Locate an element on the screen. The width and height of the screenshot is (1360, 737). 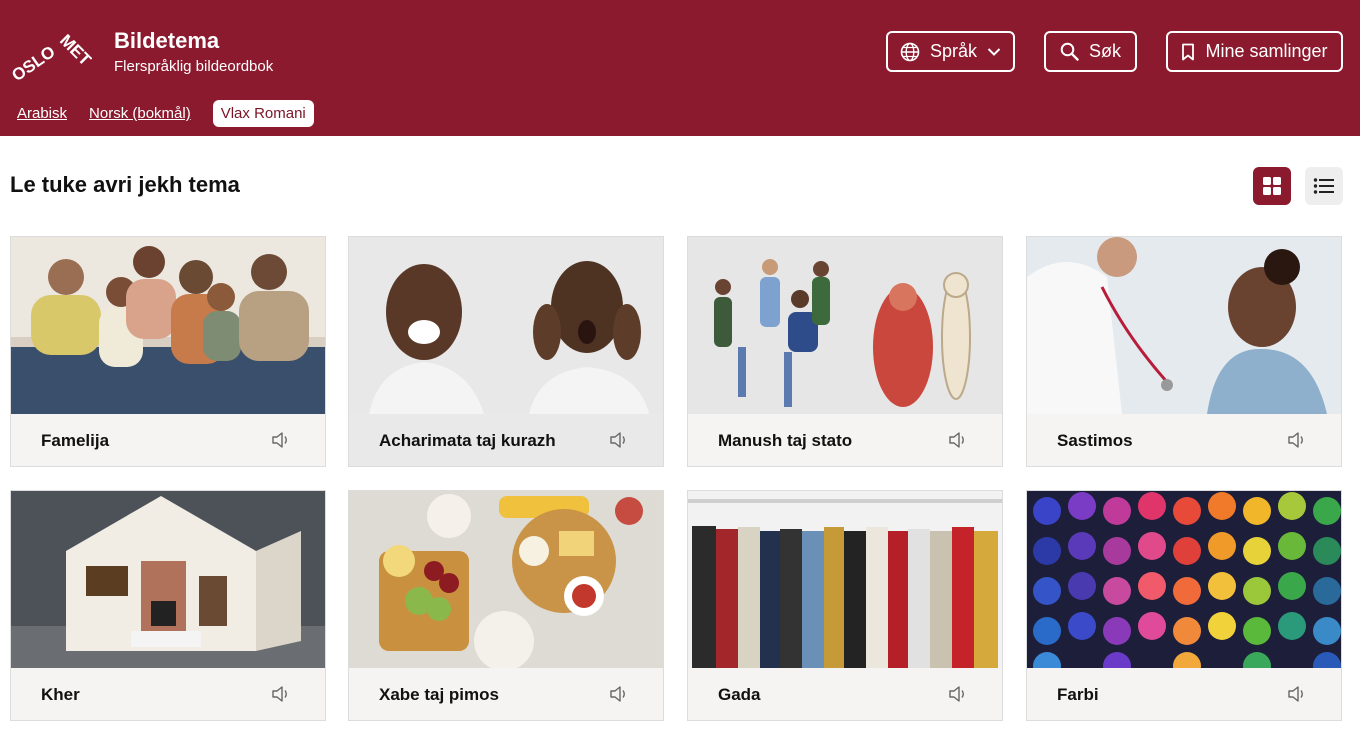
theme-card: Sastimos is located at coordinates (1184, 351).